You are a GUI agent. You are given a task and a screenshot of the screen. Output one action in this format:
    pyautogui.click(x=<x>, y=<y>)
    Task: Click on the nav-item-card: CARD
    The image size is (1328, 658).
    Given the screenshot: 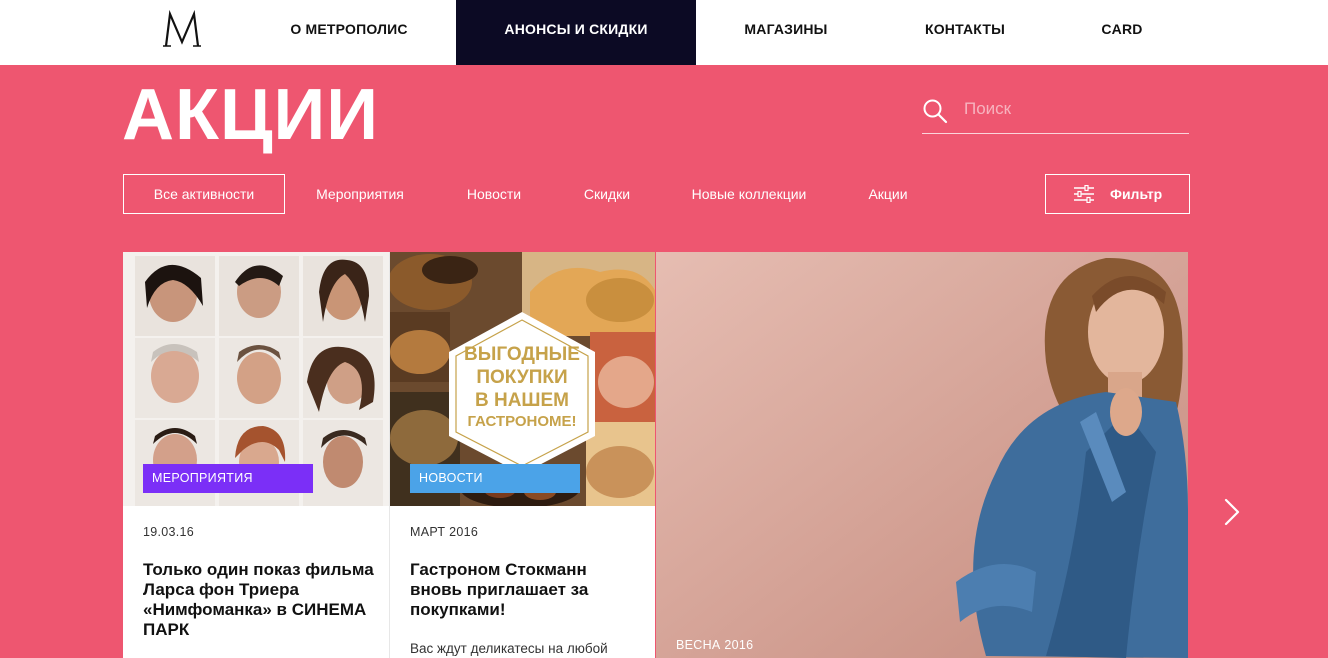 What is the action you would take?
    pyautogui.click(x=1122, y=32)
    